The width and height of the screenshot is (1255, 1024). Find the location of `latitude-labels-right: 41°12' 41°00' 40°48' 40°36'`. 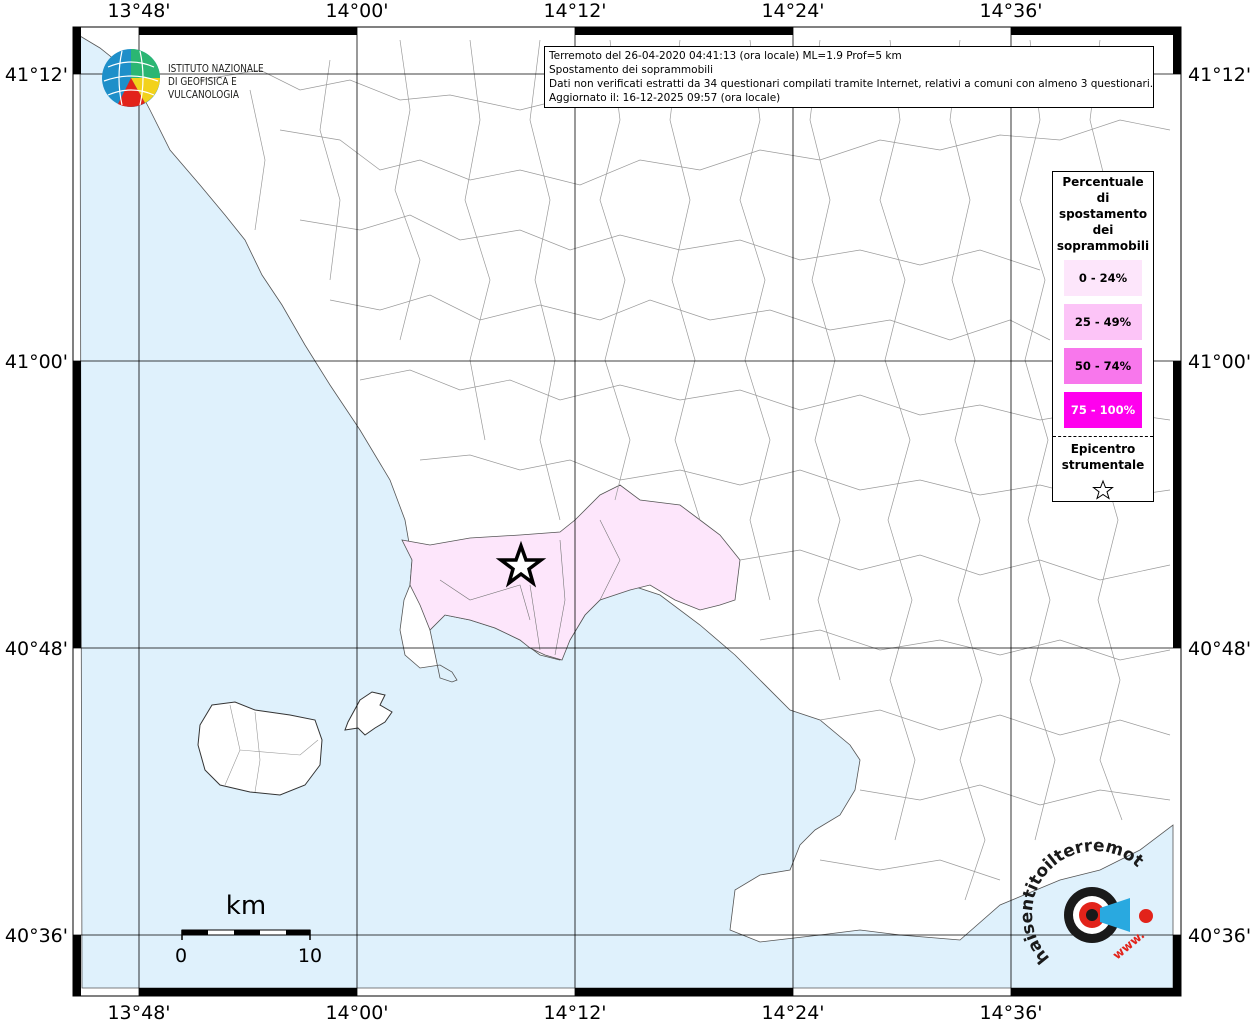

latitude-labels-right: 41°12' 41°00' 40°48' 40°36' is located at coordinates (1219, 505).